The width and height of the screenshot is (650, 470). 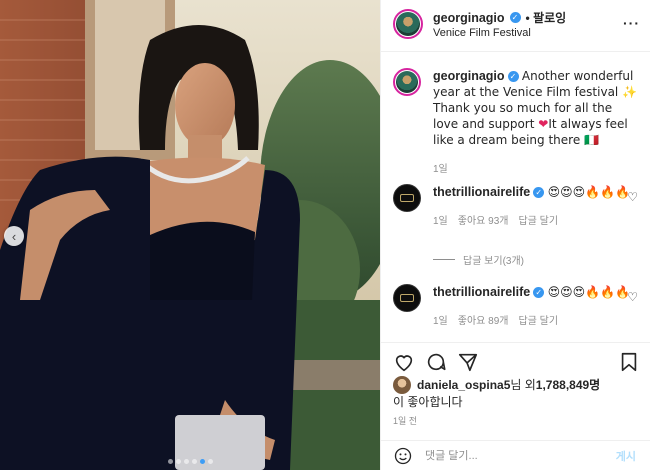 What do you see at coordinates (444, 259) in the screenshot?
I see `replies-divider` at bounding box center [444, 259].